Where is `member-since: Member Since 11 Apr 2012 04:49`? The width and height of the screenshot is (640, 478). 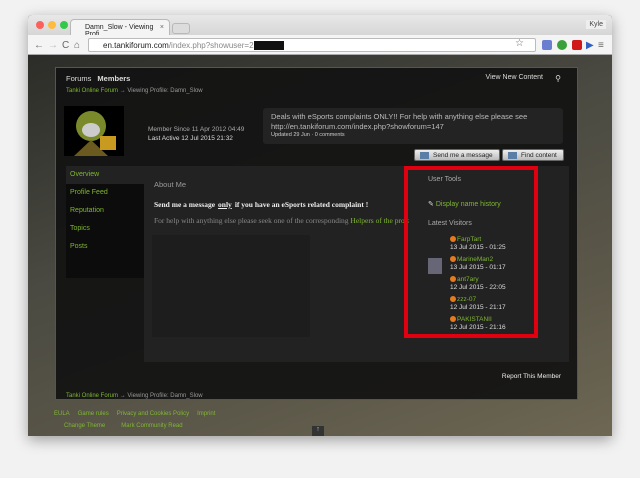 member-since: Member Since 11 Apr 2012 04:49 is located at coordinates (196, 129).